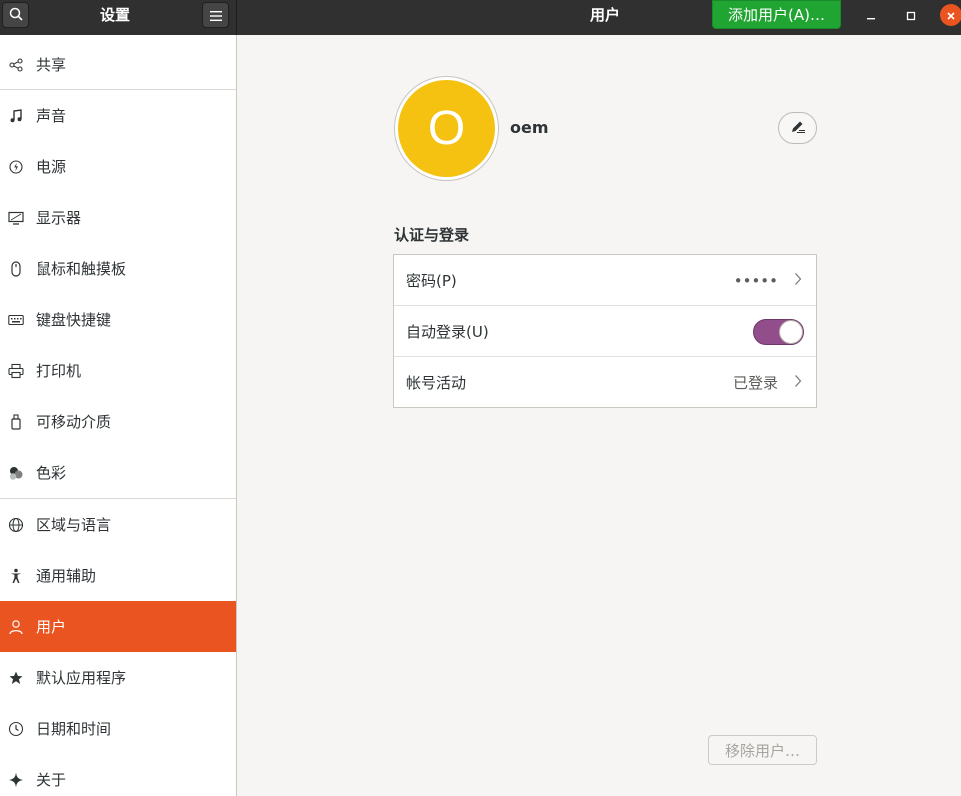  Describe the element at coordinates (59, 371) in the screenshot. I see `sidebar-item-label: 打印机` at that location.